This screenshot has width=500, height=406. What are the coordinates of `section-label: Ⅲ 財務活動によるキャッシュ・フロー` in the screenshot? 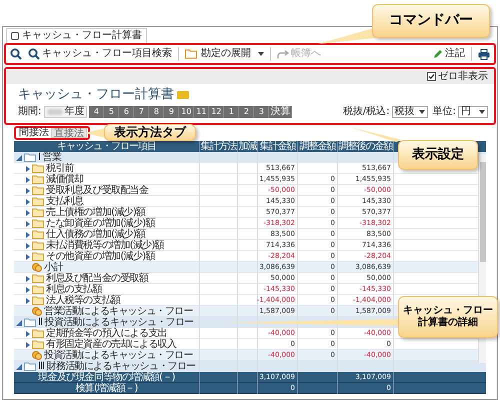 It's located at (117, 366).